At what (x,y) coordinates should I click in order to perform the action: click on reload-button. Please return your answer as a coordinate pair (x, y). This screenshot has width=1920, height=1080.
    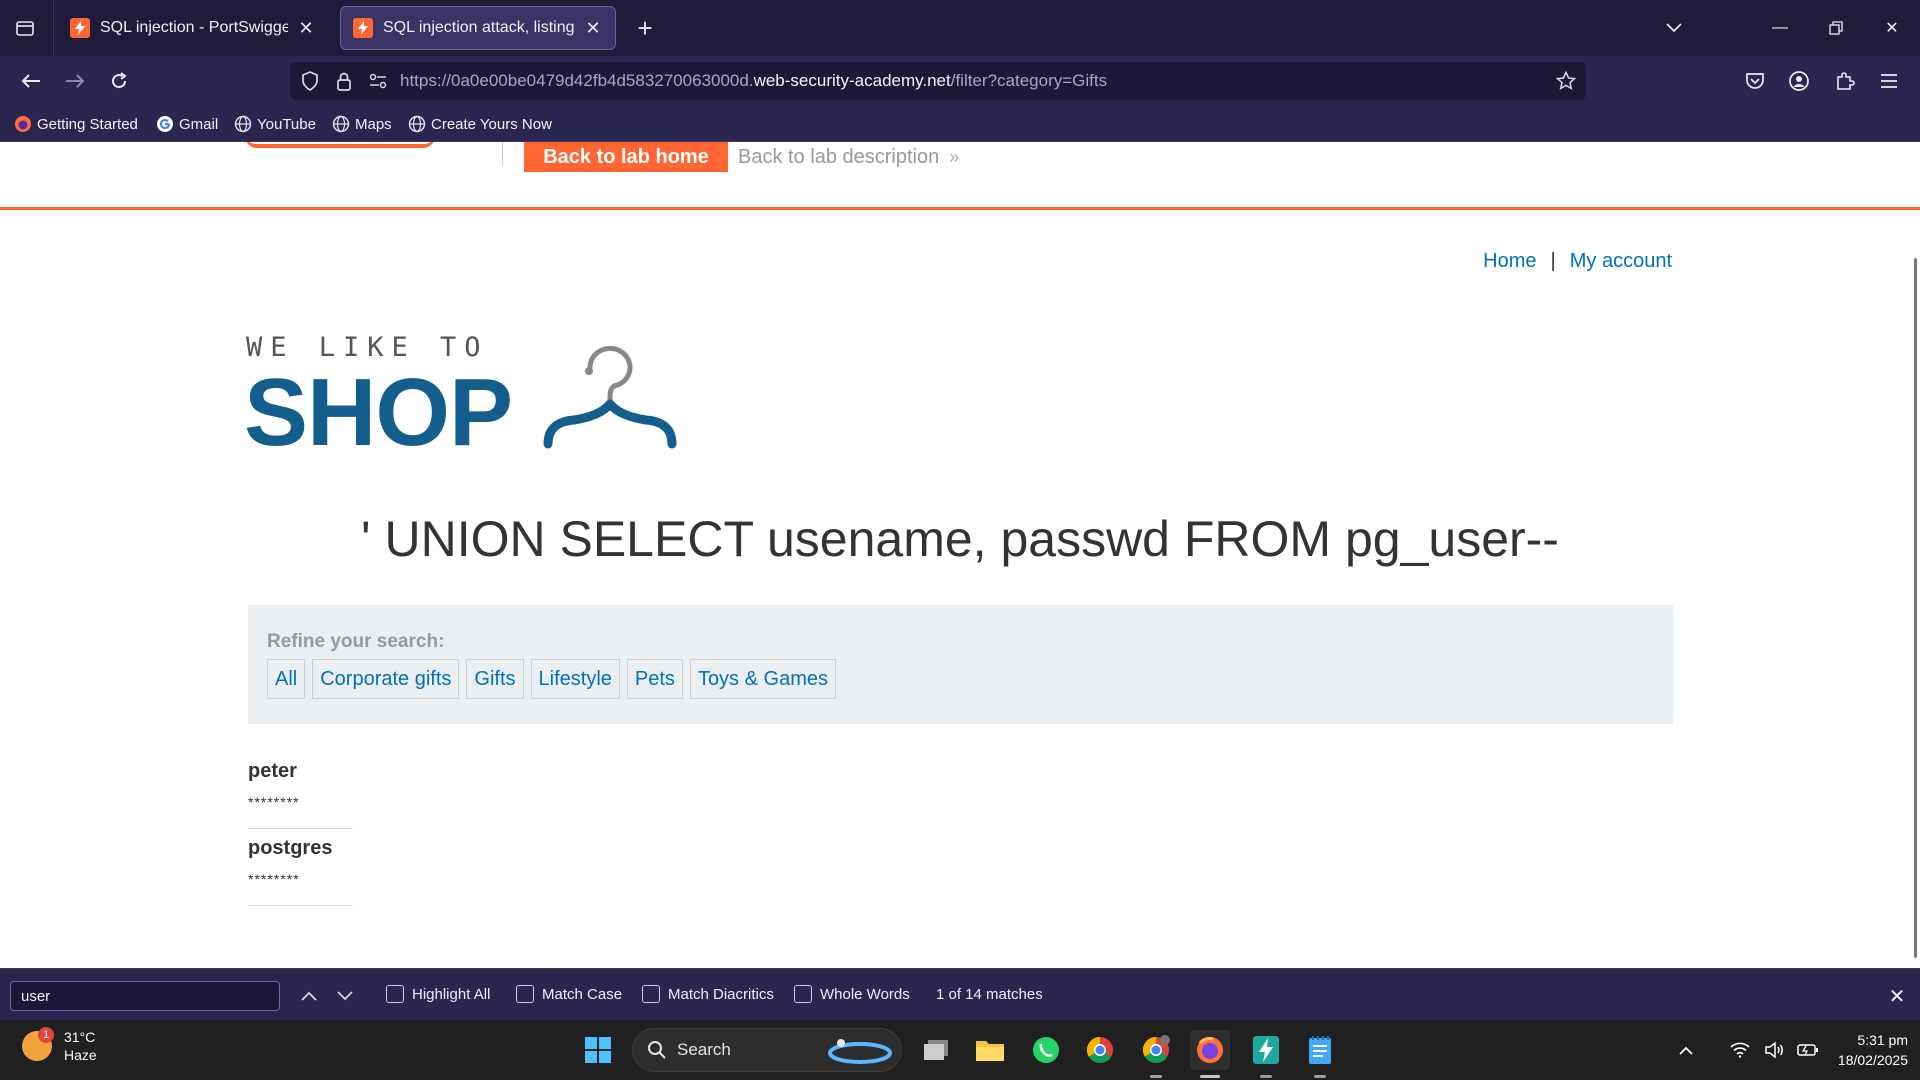
    Looking at the image, I should click on (119, 81).